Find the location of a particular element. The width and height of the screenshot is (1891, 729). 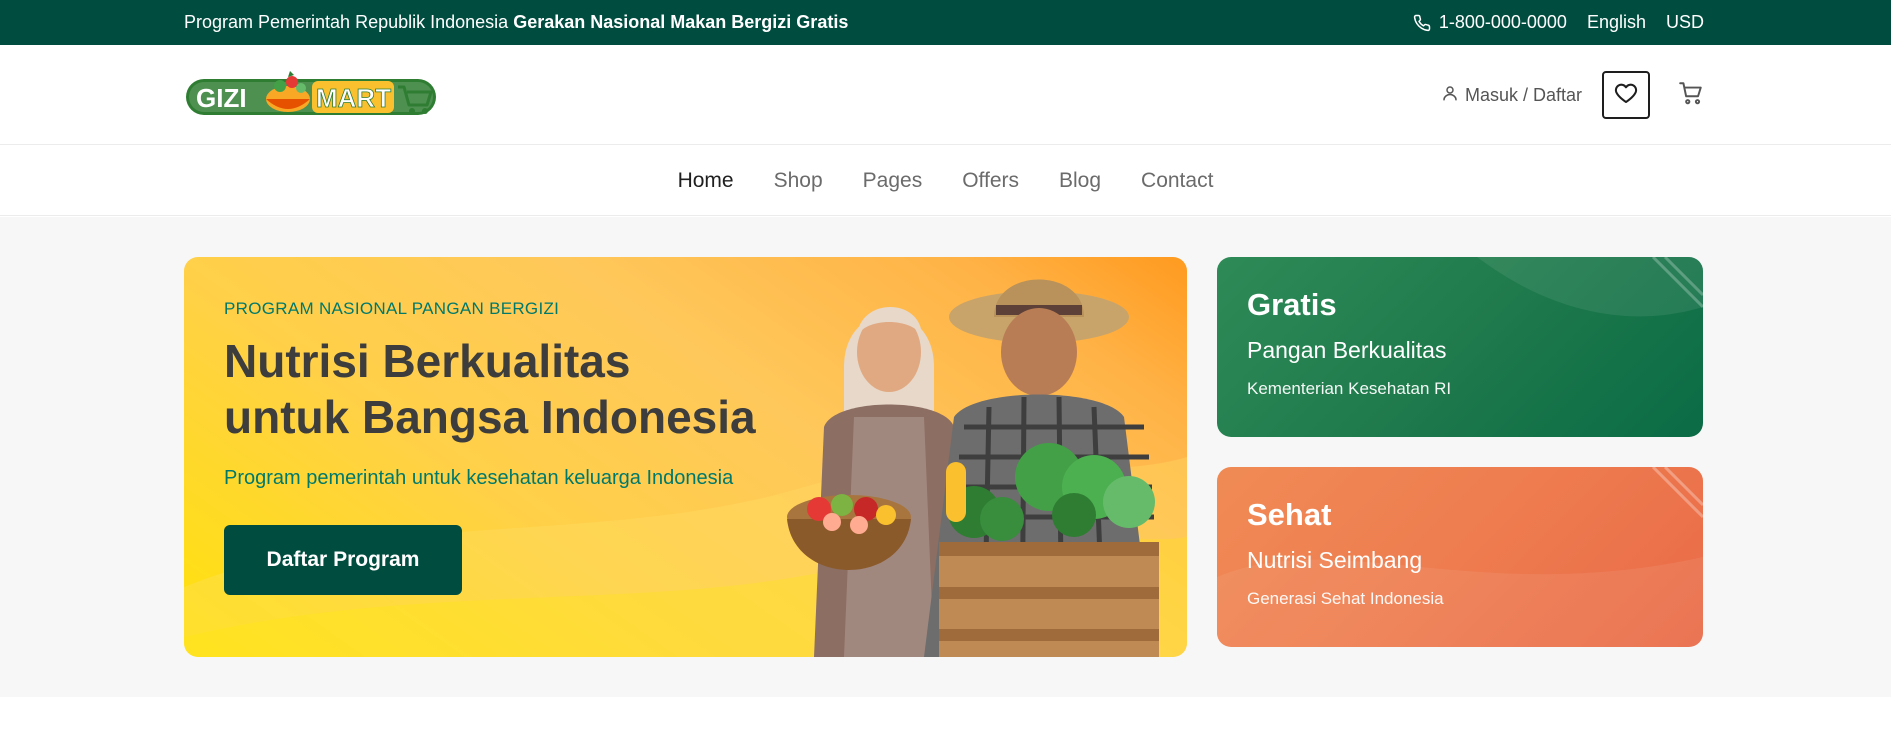

logo-text-left: GIZI is located at coordinates (221, 98).